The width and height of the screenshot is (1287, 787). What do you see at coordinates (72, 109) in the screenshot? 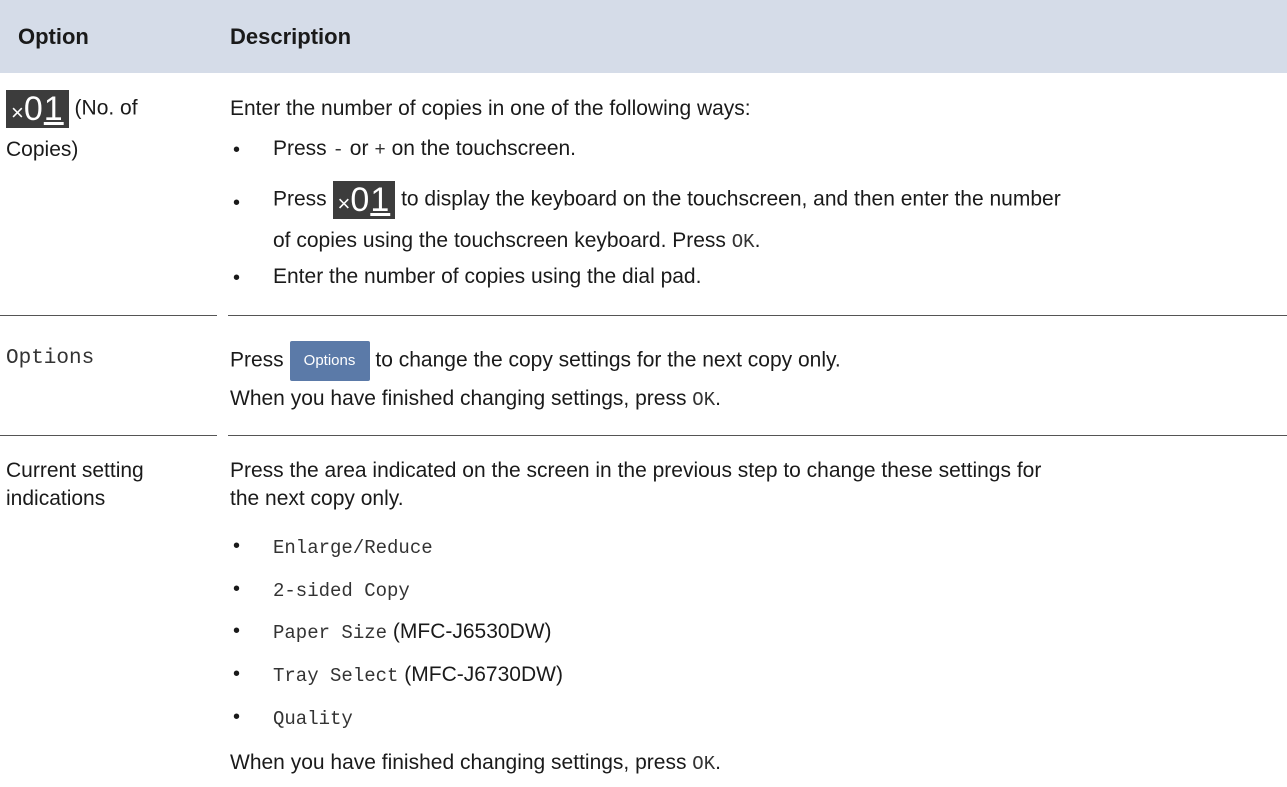
I see `row1-option-cell: ×01 (No. of` at bounding box center [72, 109].